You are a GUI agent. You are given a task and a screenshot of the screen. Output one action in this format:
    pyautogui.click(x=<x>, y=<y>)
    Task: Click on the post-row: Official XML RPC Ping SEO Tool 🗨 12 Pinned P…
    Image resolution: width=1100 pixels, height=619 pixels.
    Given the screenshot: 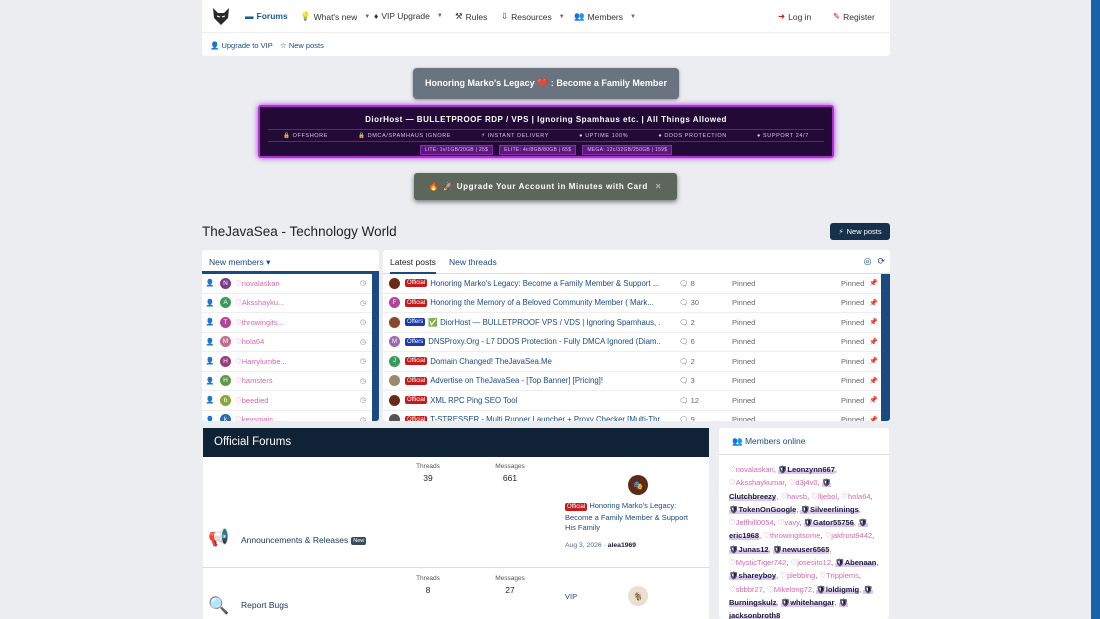 What is the action you would take?
    pyautogui.click(x=636, y=401)
    